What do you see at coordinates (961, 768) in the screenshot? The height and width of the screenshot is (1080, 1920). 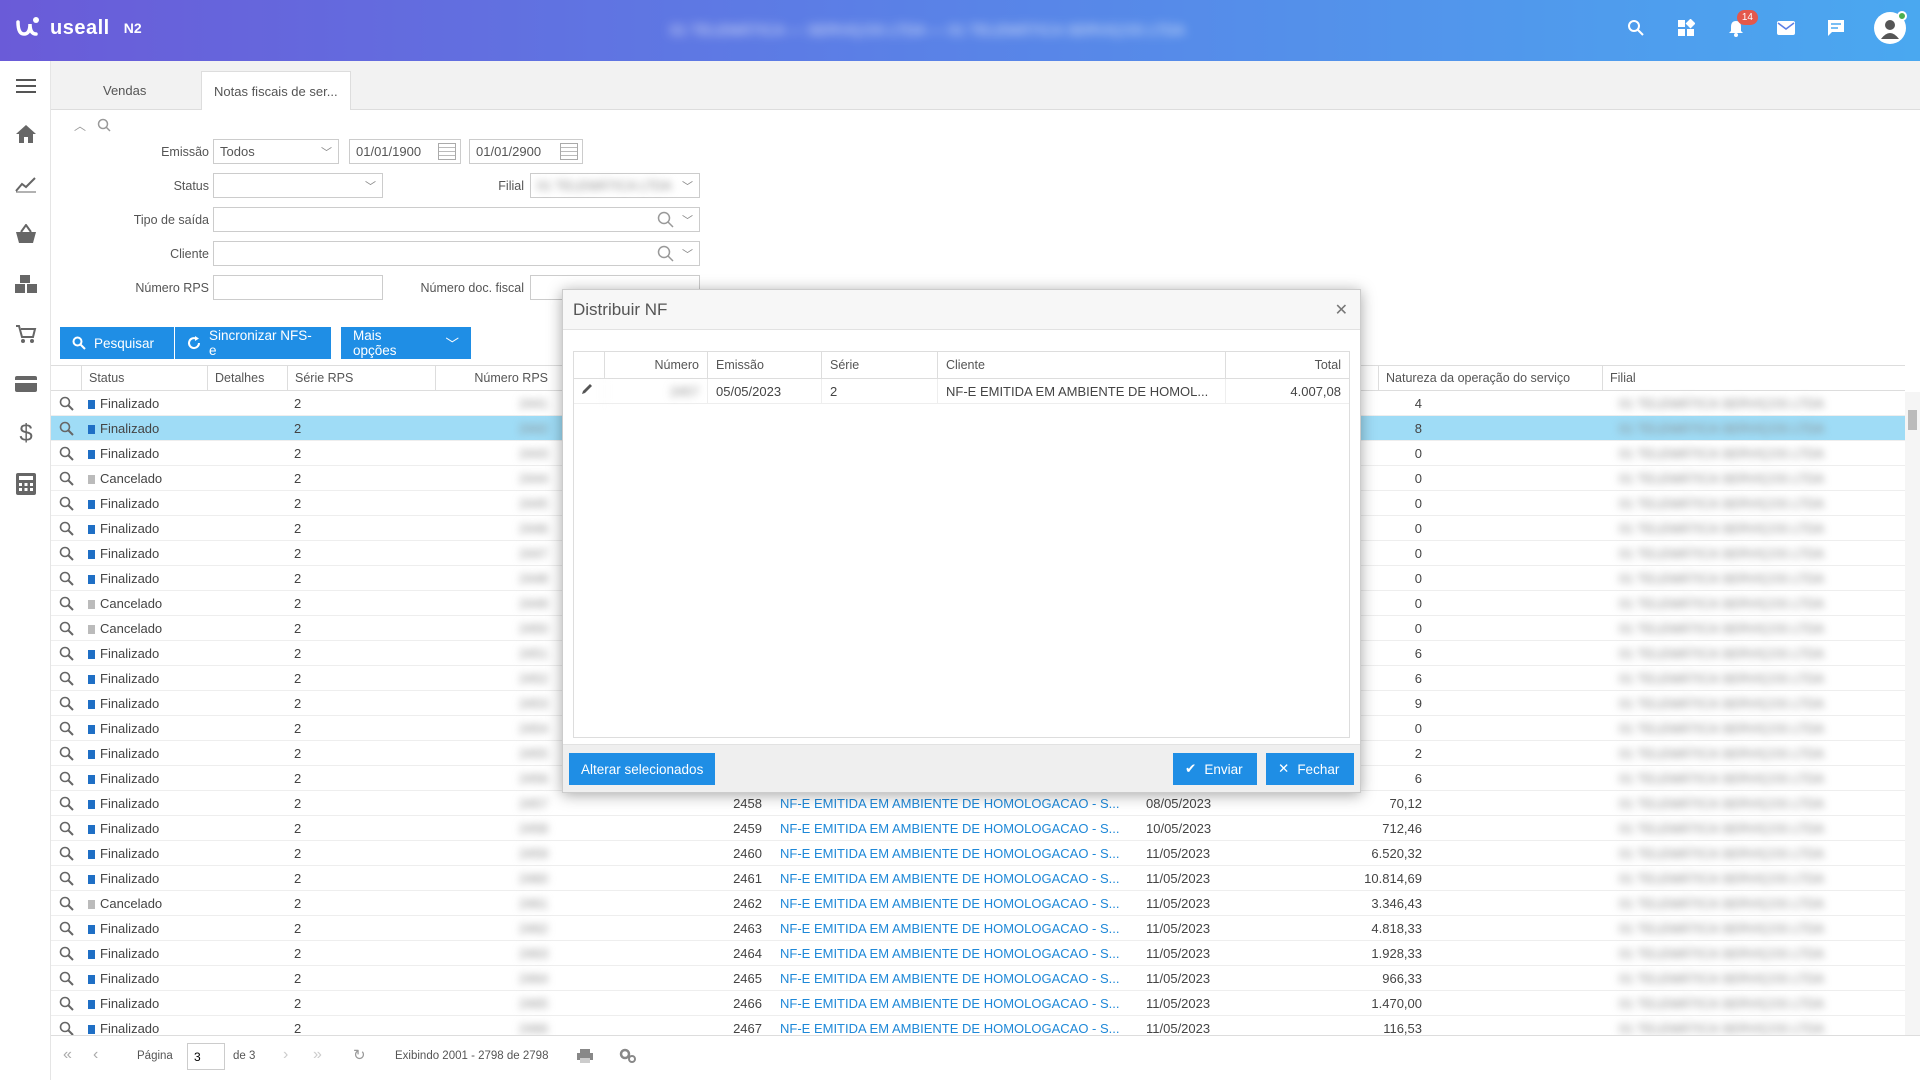 I see `dialog-footer: Alterar selecionados ✔ Enviar ✕ Fechar` at bounding box center [961, 768].